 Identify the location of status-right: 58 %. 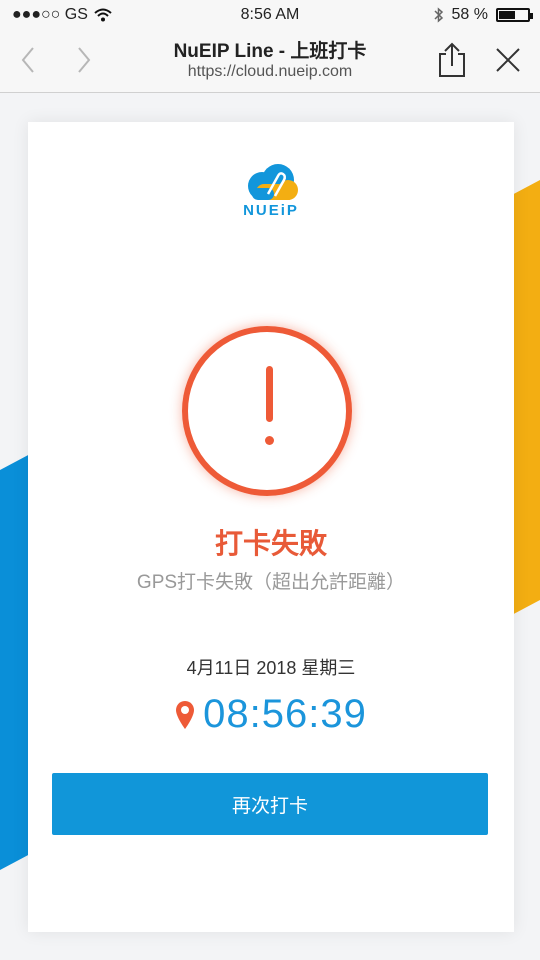
(483, 15).